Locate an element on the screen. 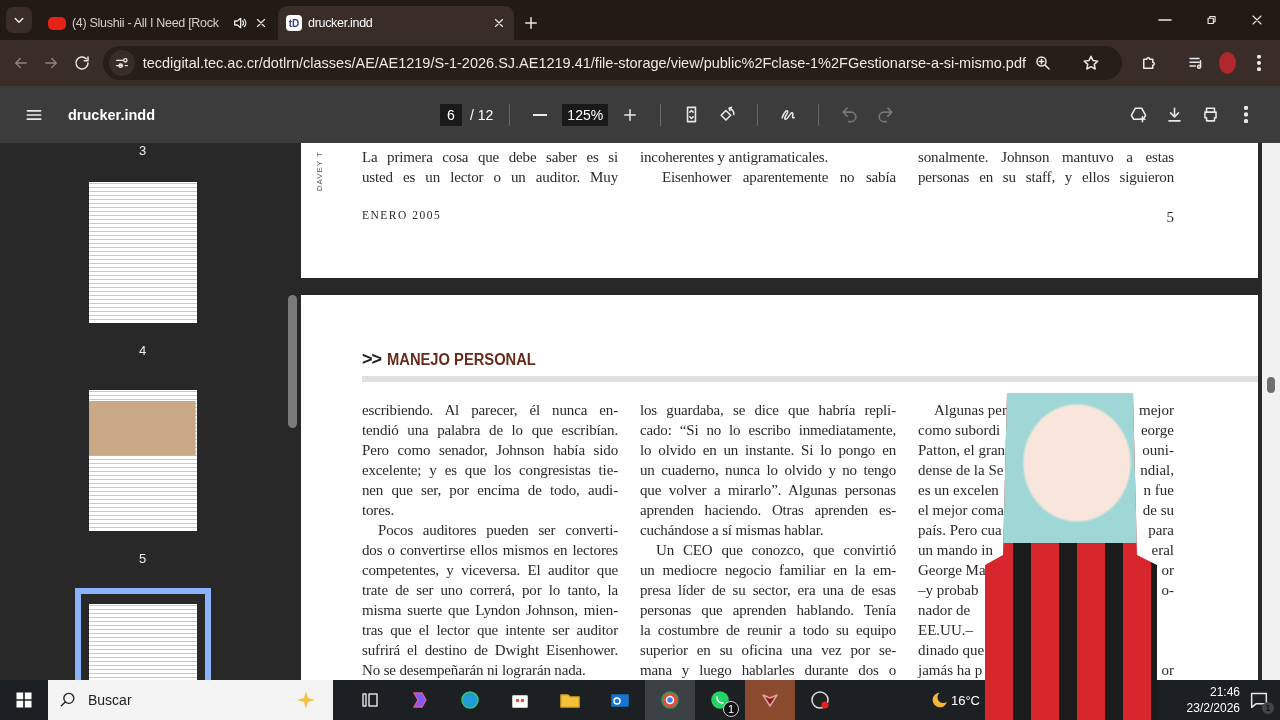  text-fragment: país. Pero cua is located at coordinates (960, 530).